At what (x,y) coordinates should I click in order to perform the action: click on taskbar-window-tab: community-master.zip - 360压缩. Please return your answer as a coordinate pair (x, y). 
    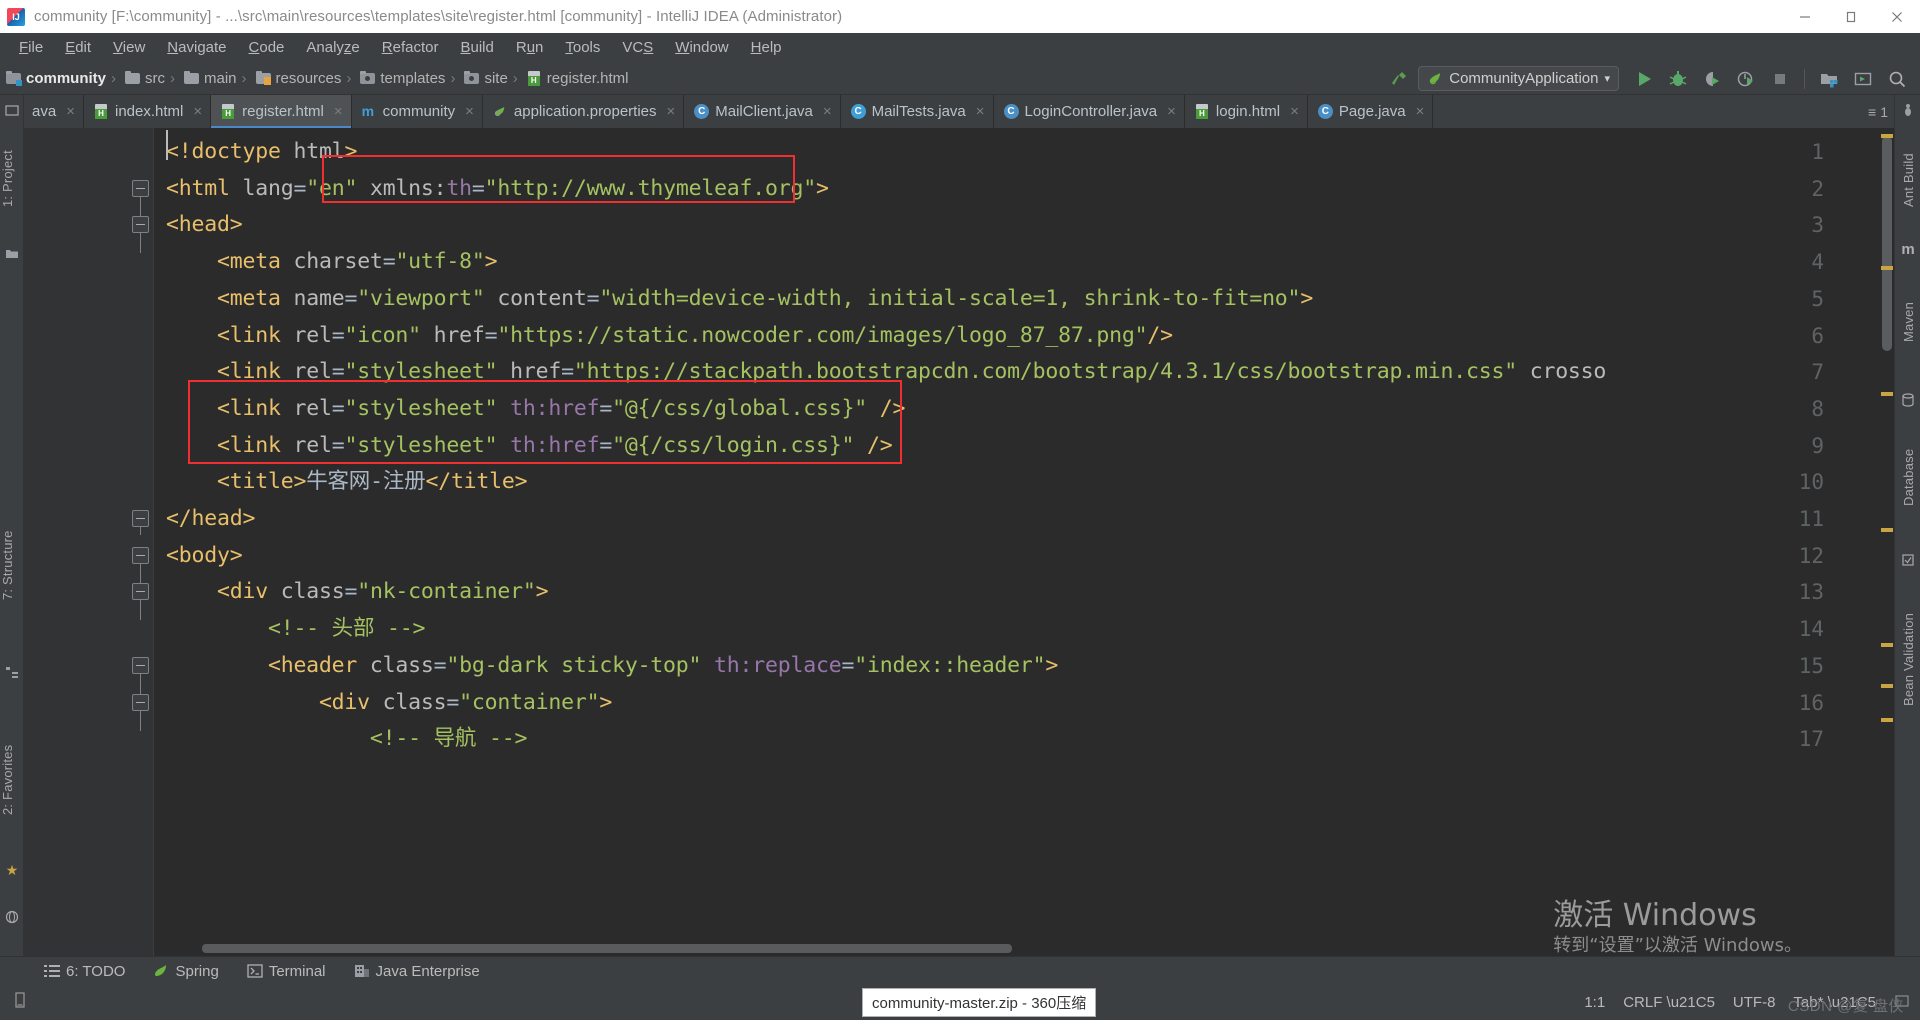
    Looking at the image, I should click on (979, 1002).